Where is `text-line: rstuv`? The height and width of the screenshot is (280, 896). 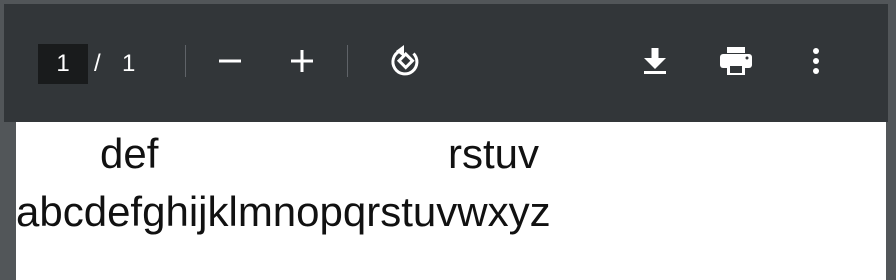
text-line: rstuv is located at coordinates (494, 153).